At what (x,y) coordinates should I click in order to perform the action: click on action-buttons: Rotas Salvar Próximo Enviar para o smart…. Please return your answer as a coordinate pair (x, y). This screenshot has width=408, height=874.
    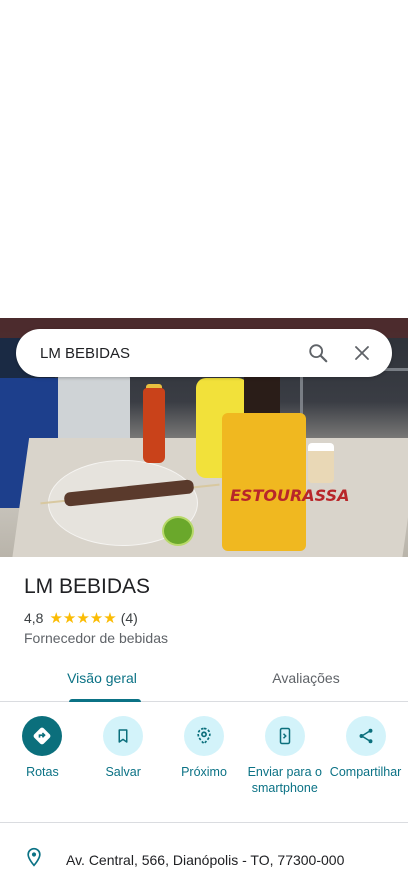
    Looking at the image, I should click on (204, 766).